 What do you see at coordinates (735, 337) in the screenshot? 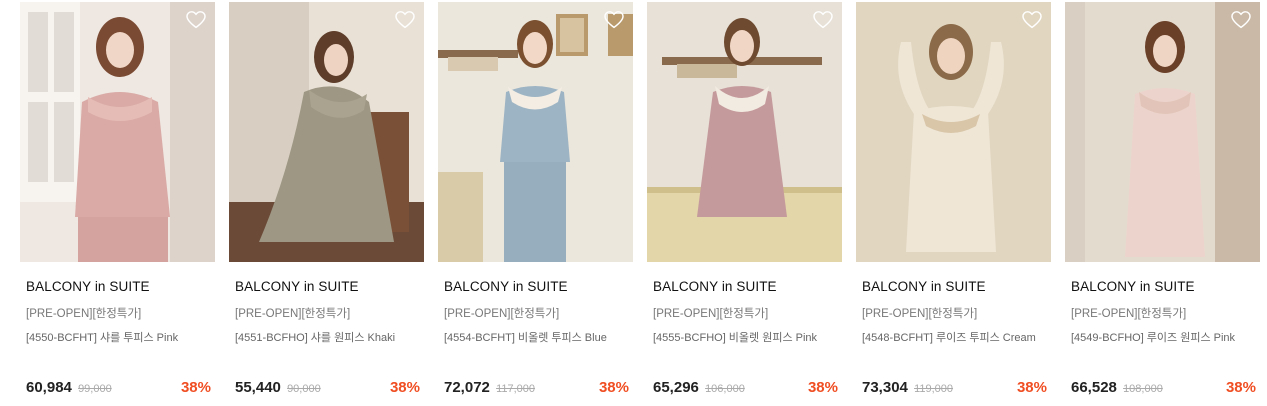
I see `product-name: [4555-BCFHO] 비올렛 원피스 Pink` at bounding box center [735, 337].